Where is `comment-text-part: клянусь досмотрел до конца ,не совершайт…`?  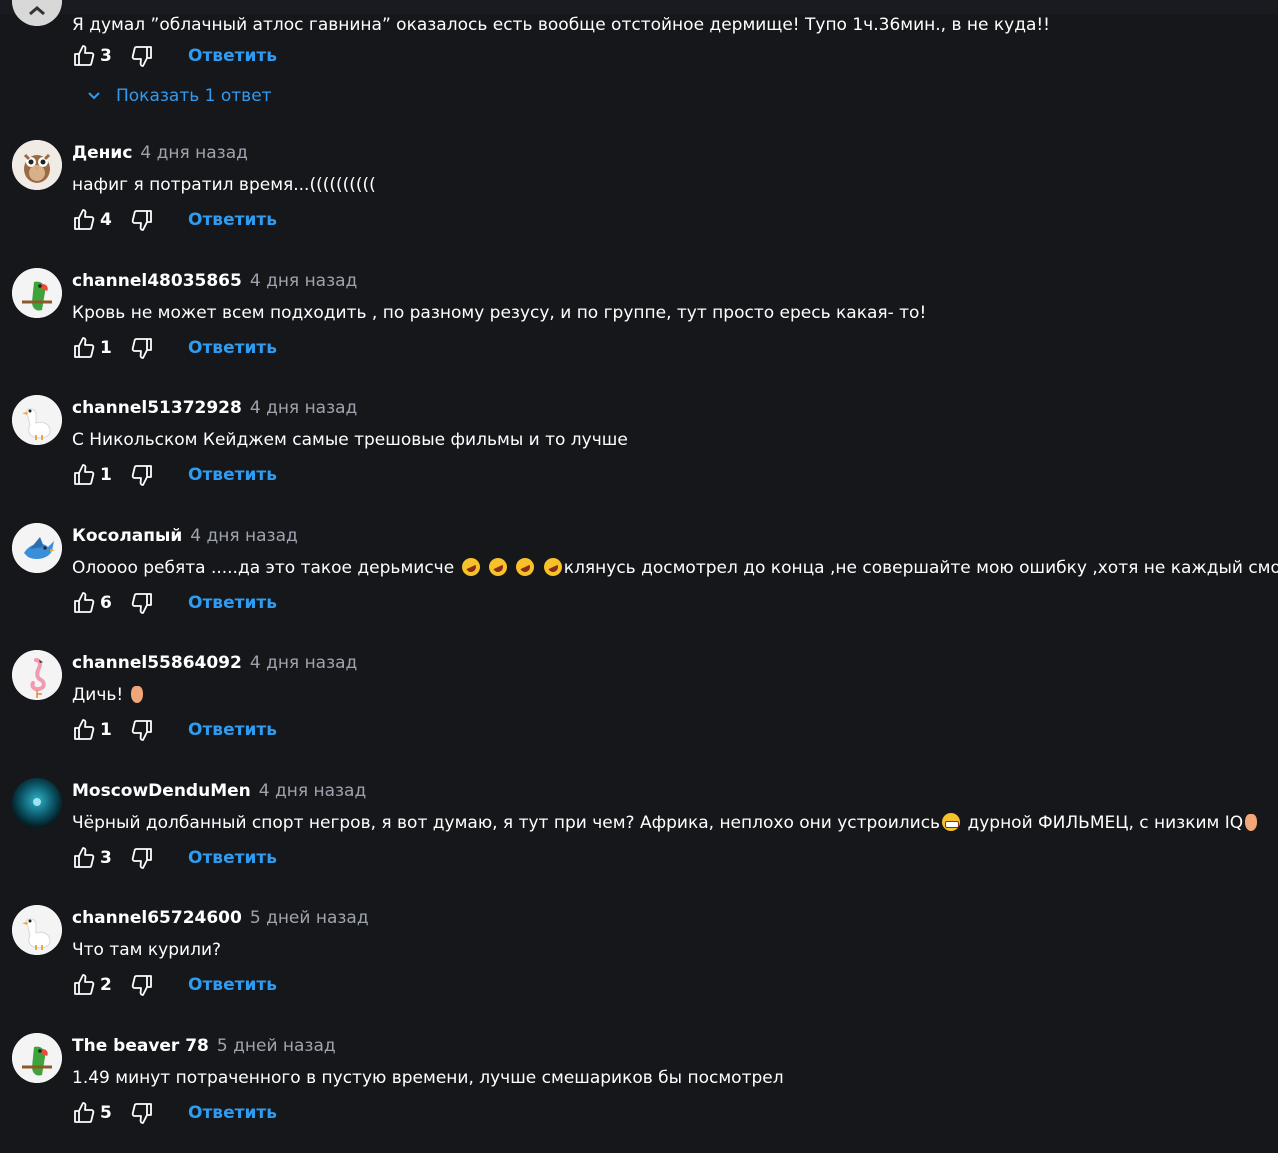
comment-text-part: клянусь досмотрел до конца ,не совершайт… is located at coordinates (920, 568).